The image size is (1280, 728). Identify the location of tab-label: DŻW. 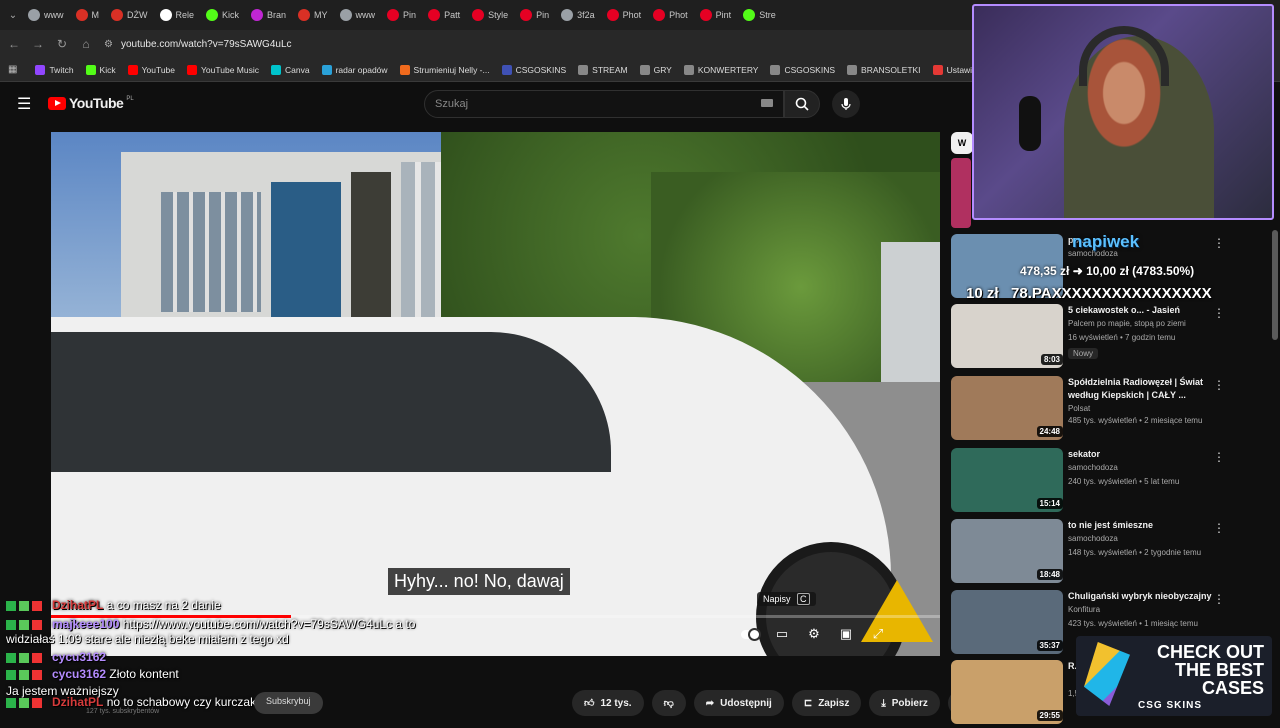
(137, 15).